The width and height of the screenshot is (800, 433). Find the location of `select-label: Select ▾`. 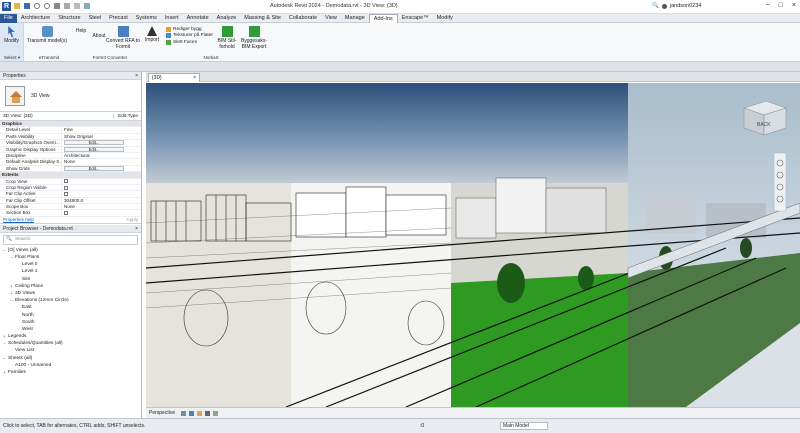

select-label: Select ▾ is located at coordinates (12, 58).